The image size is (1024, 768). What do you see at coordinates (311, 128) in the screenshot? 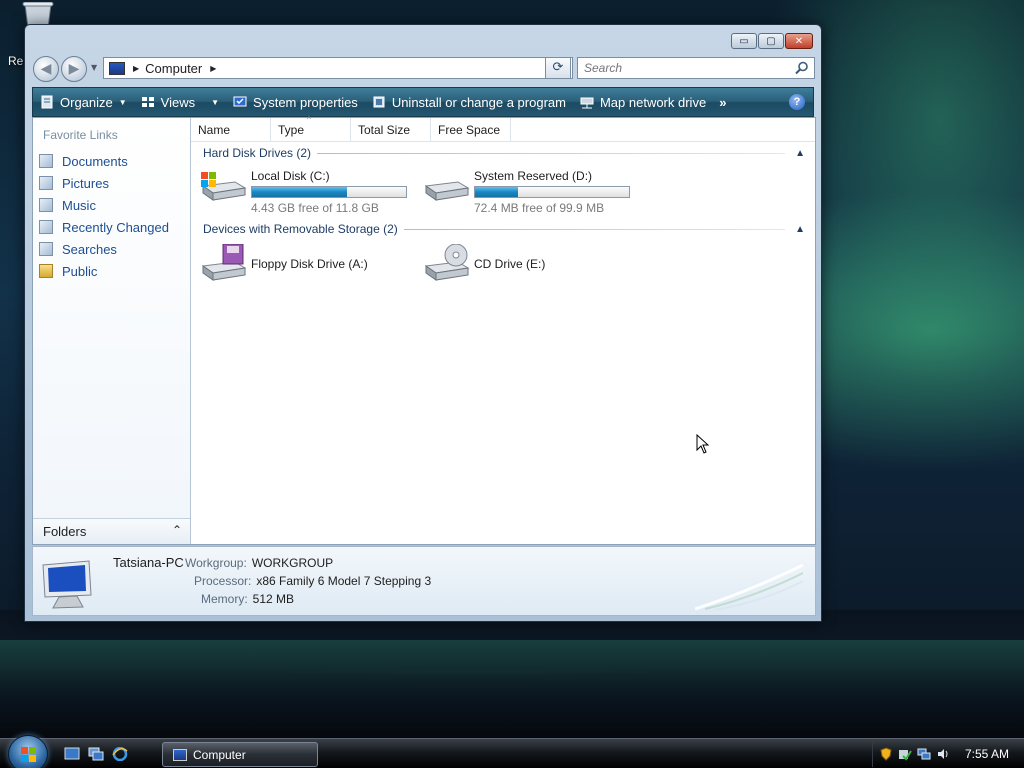
I see `column-header-type: ^ Type` at bounding box center [311, 128].